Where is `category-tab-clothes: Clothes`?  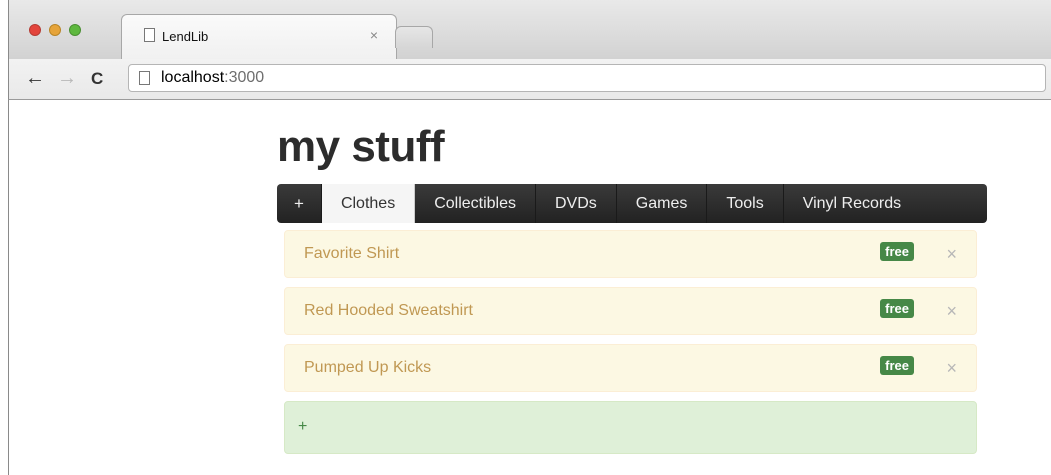
category-tab-clothes: Clothes is located at coordinates (368, 203).